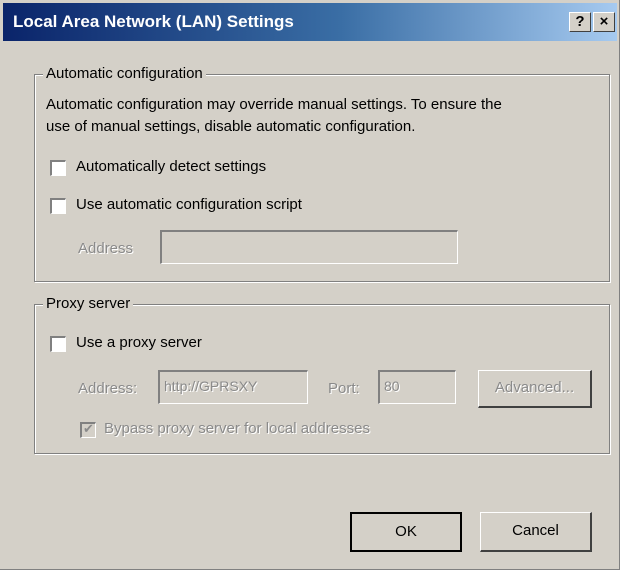  What do you see at coordinates (139, 342) in the screenshot?
I see `use-proxy-label: Use a proxy server` at bounding box center [139, 342].